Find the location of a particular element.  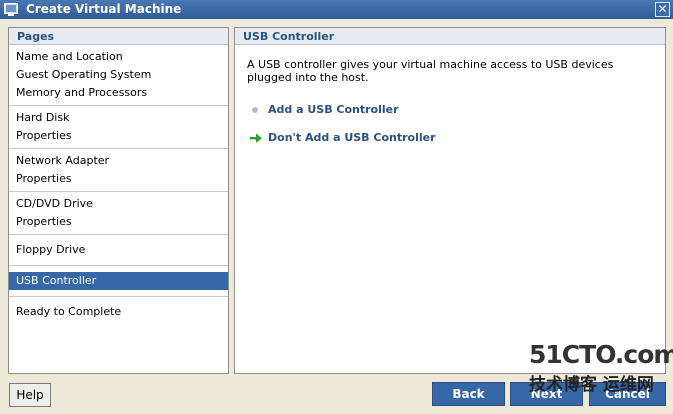

help-button: Help is located at coordinates (30, 395).